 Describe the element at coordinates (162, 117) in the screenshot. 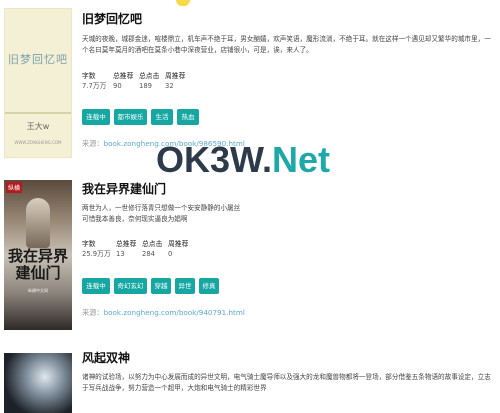

I see `tag-theme: 生活` at that location.